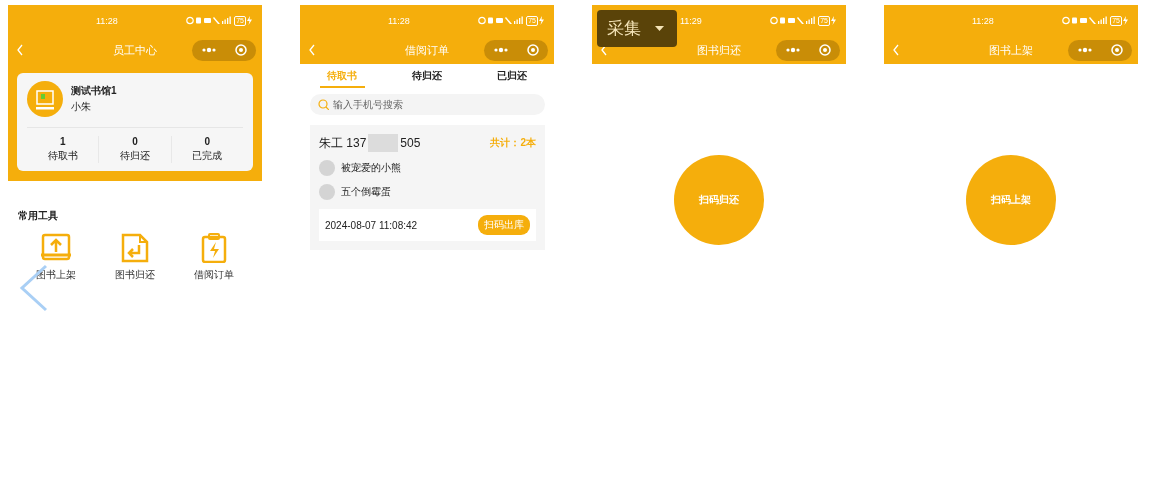 This screenshot has height=499, width=1152. I want to click on document-return-icon, so click(135, 248).